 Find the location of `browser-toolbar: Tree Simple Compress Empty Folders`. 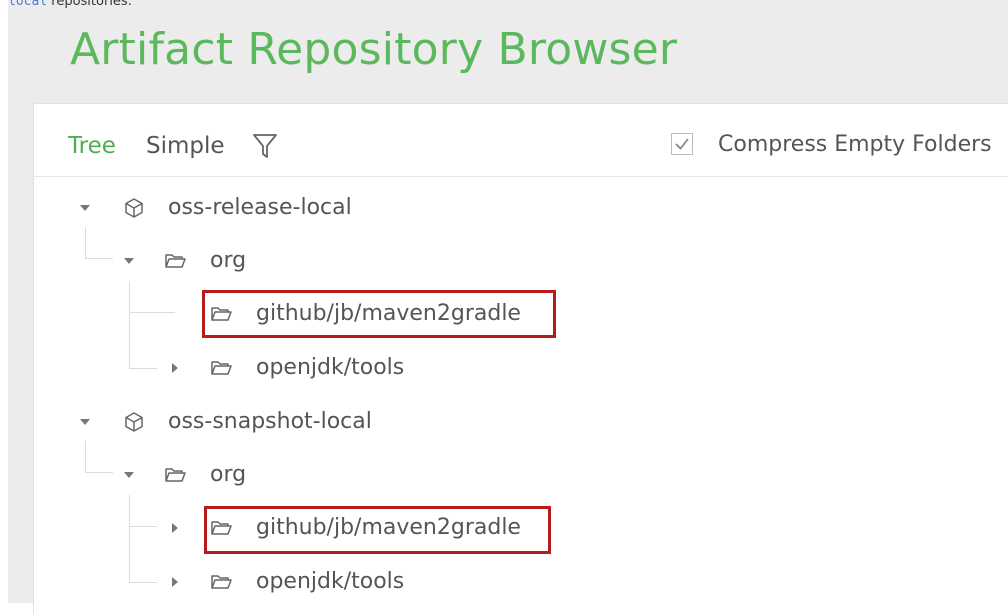

browser-toolbar: Tree Simple Compress Empty Folders is located at coordinates (521, 140).